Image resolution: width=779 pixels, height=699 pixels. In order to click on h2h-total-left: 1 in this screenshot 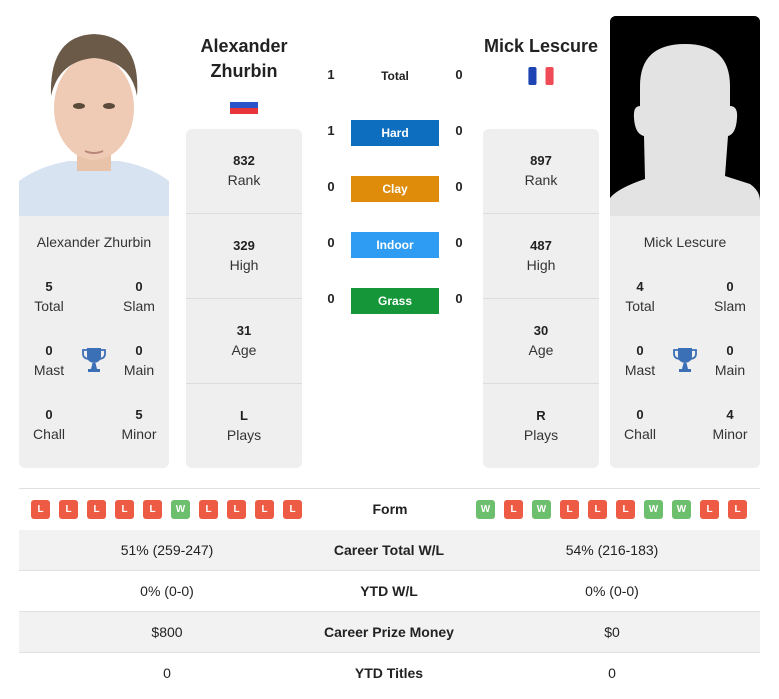, I will do `click(331, 74)`.